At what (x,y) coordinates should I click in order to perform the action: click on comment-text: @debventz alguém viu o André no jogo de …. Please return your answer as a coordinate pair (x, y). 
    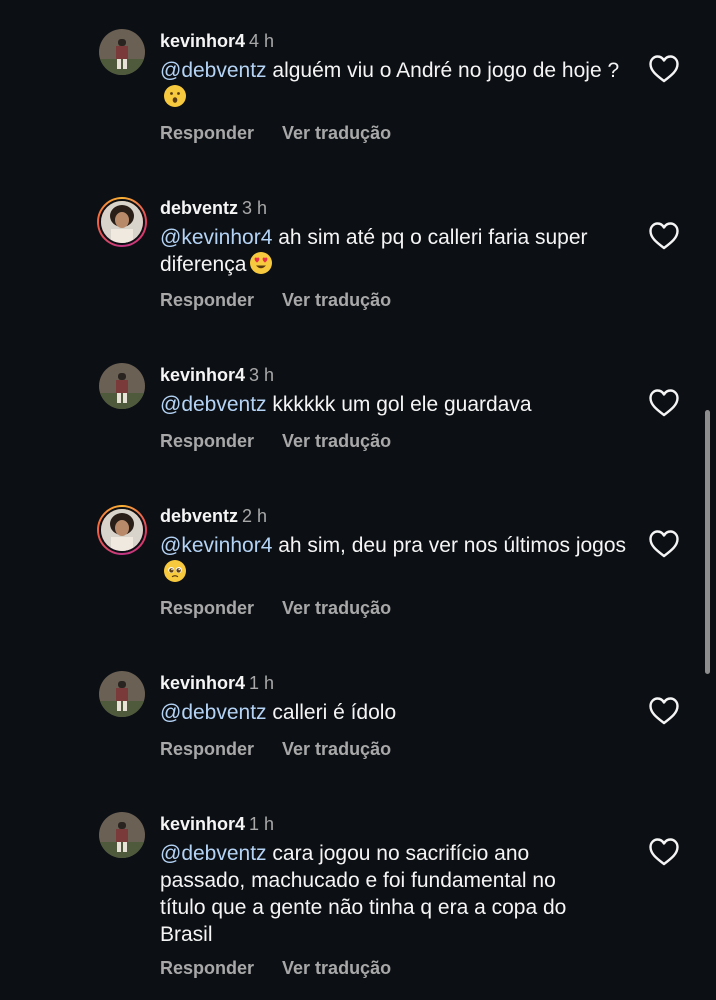
    Looking at the image, I should click on (395, 84).